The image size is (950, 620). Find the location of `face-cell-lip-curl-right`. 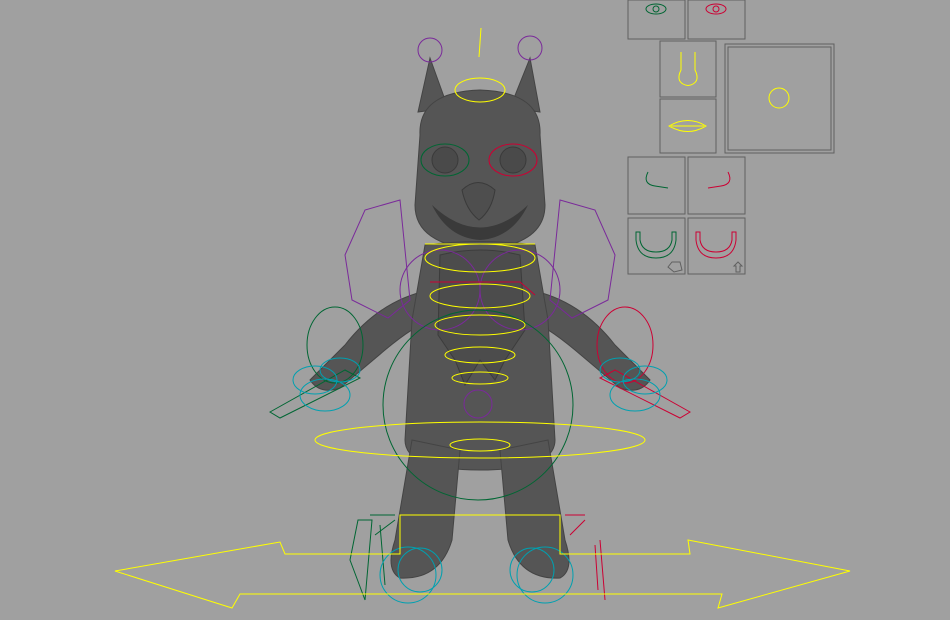

face-cell-lip-curl-right is located at coordinates (656, 246).